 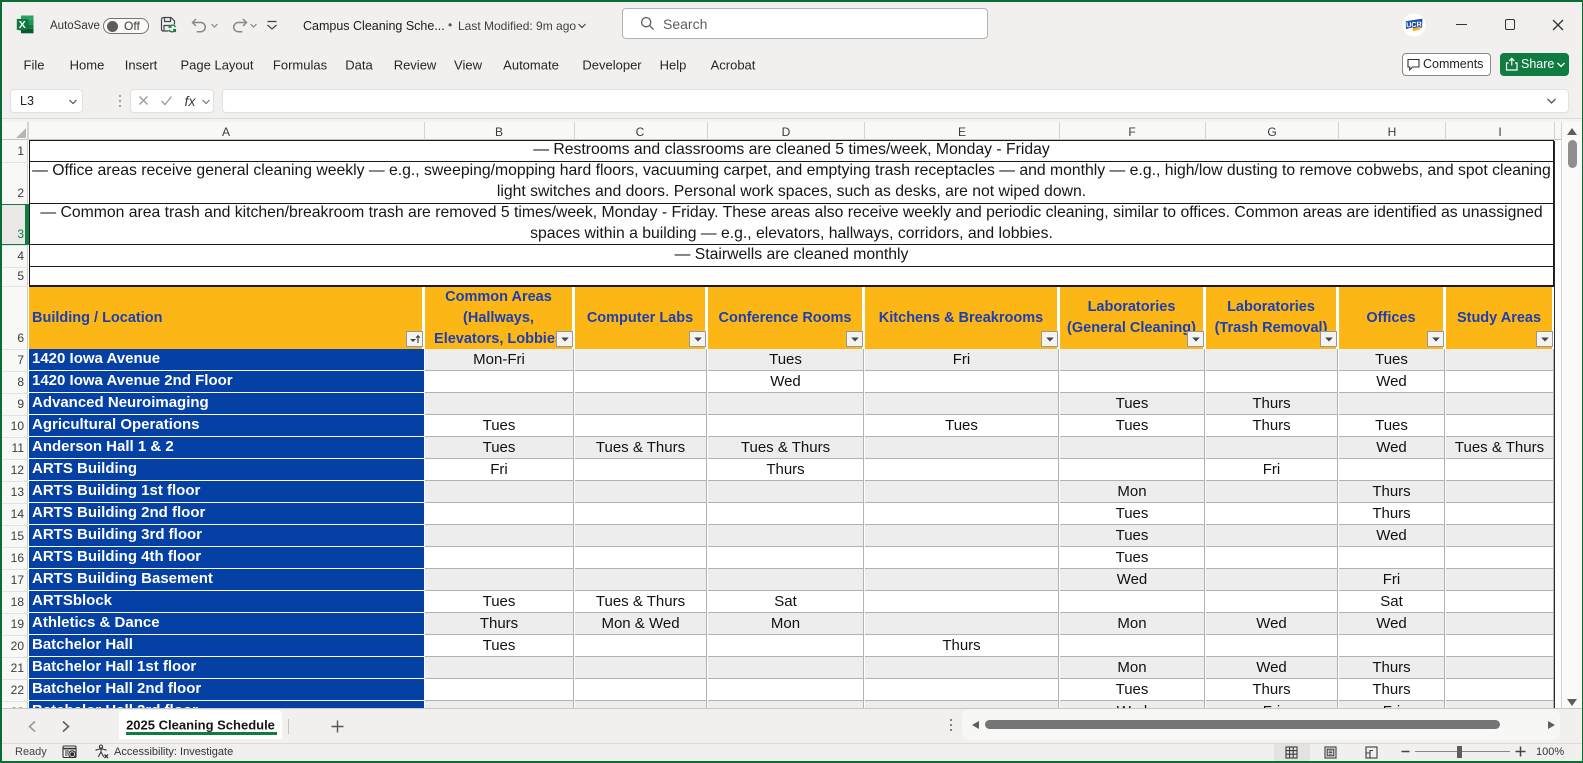 What do you see at coordinates (1414, 24) in the screenshot?
I see `svg-text: UCR` at bounding box center [1414, 24].